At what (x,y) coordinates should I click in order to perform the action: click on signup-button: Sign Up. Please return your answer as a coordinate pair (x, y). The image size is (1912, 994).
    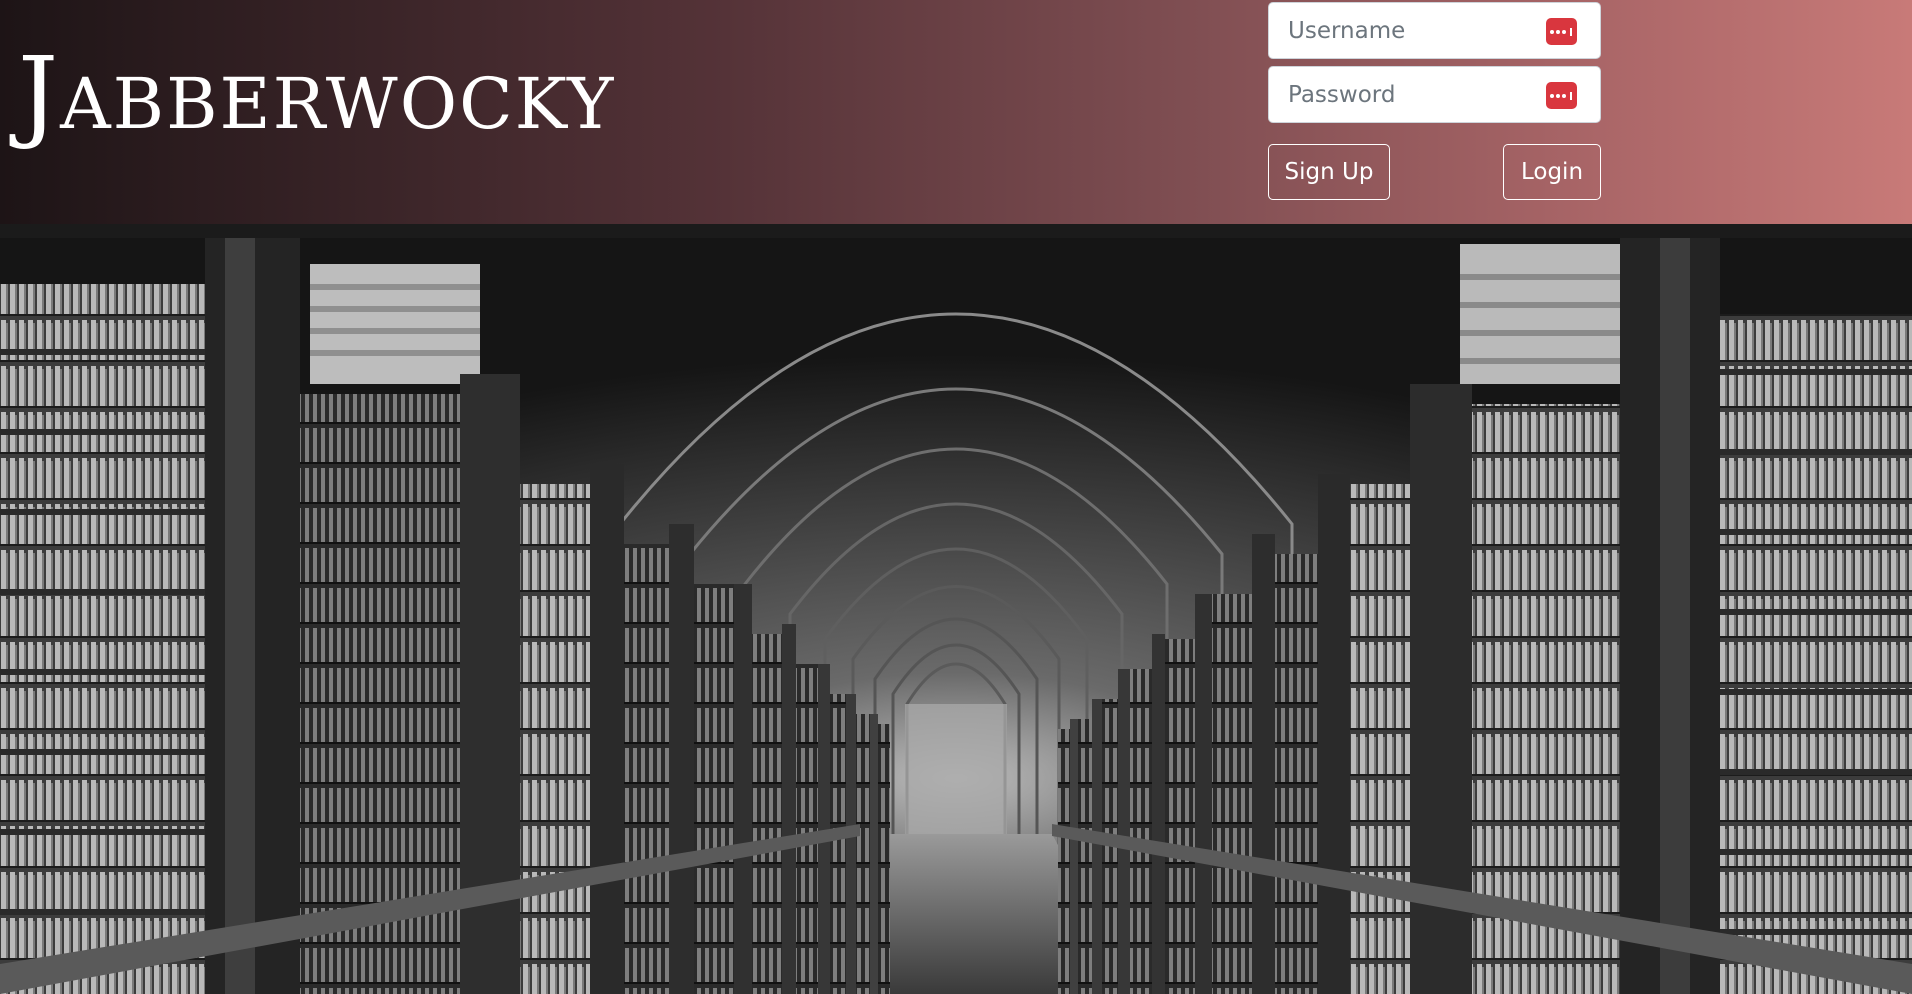
    Looking at the image, I should click on (1329, 172).